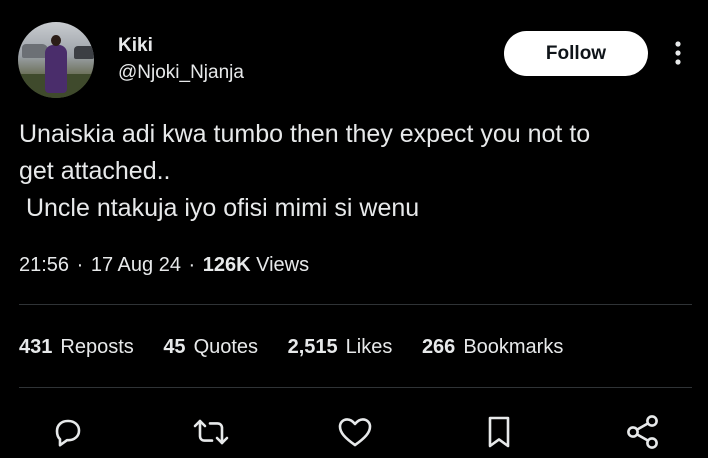  I want to click on quotes-count: 45, so click(174, 347).